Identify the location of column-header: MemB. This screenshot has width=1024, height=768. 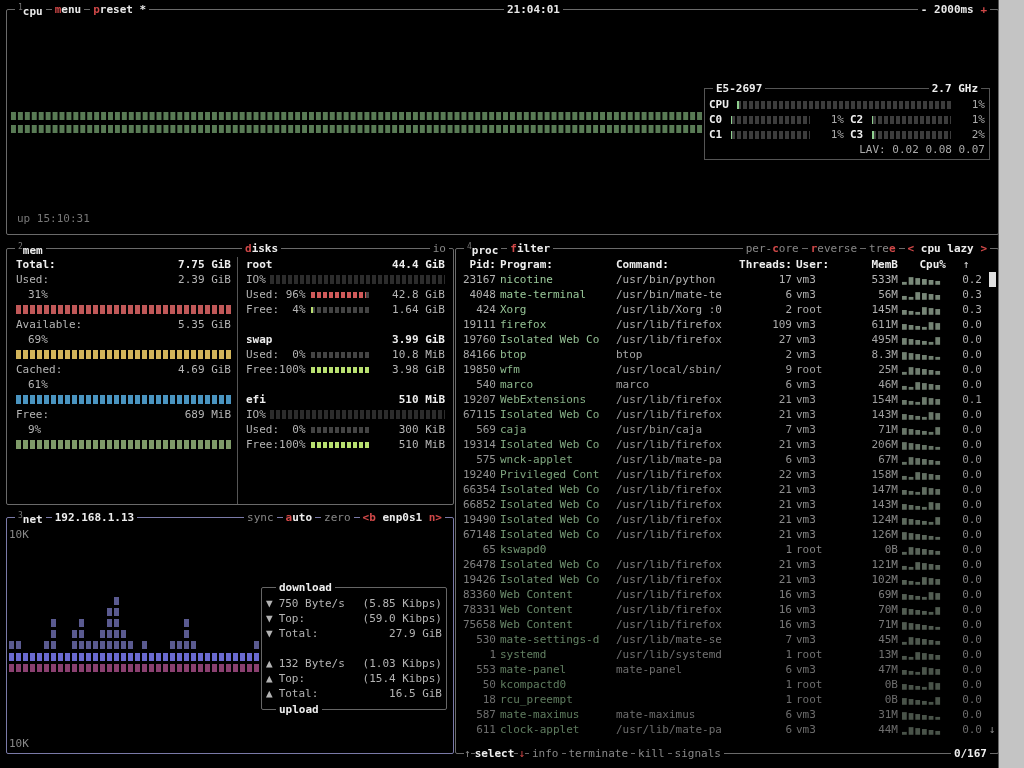
(873, 264).